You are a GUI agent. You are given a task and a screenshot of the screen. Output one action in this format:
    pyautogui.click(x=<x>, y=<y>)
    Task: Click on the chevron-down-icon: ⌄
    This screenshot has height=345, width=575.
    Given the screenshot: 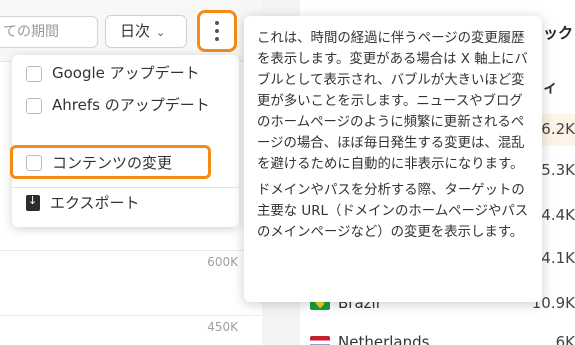 What is the action you would take?
    pyautogui.click(x=161, y=32)
    